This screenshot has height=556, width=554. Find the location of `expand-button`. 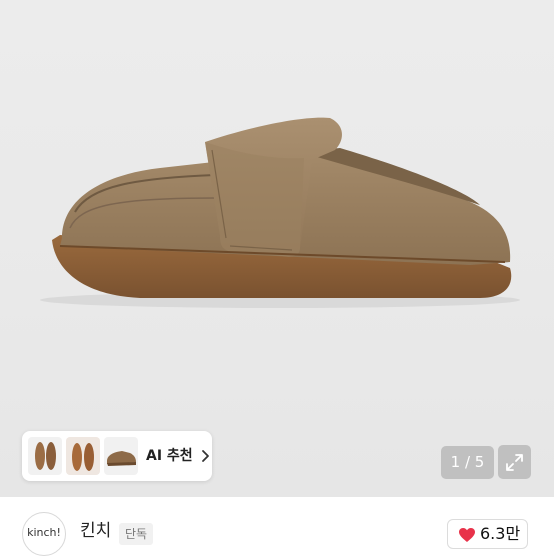

expand-button is located at coordinates (514, 462).